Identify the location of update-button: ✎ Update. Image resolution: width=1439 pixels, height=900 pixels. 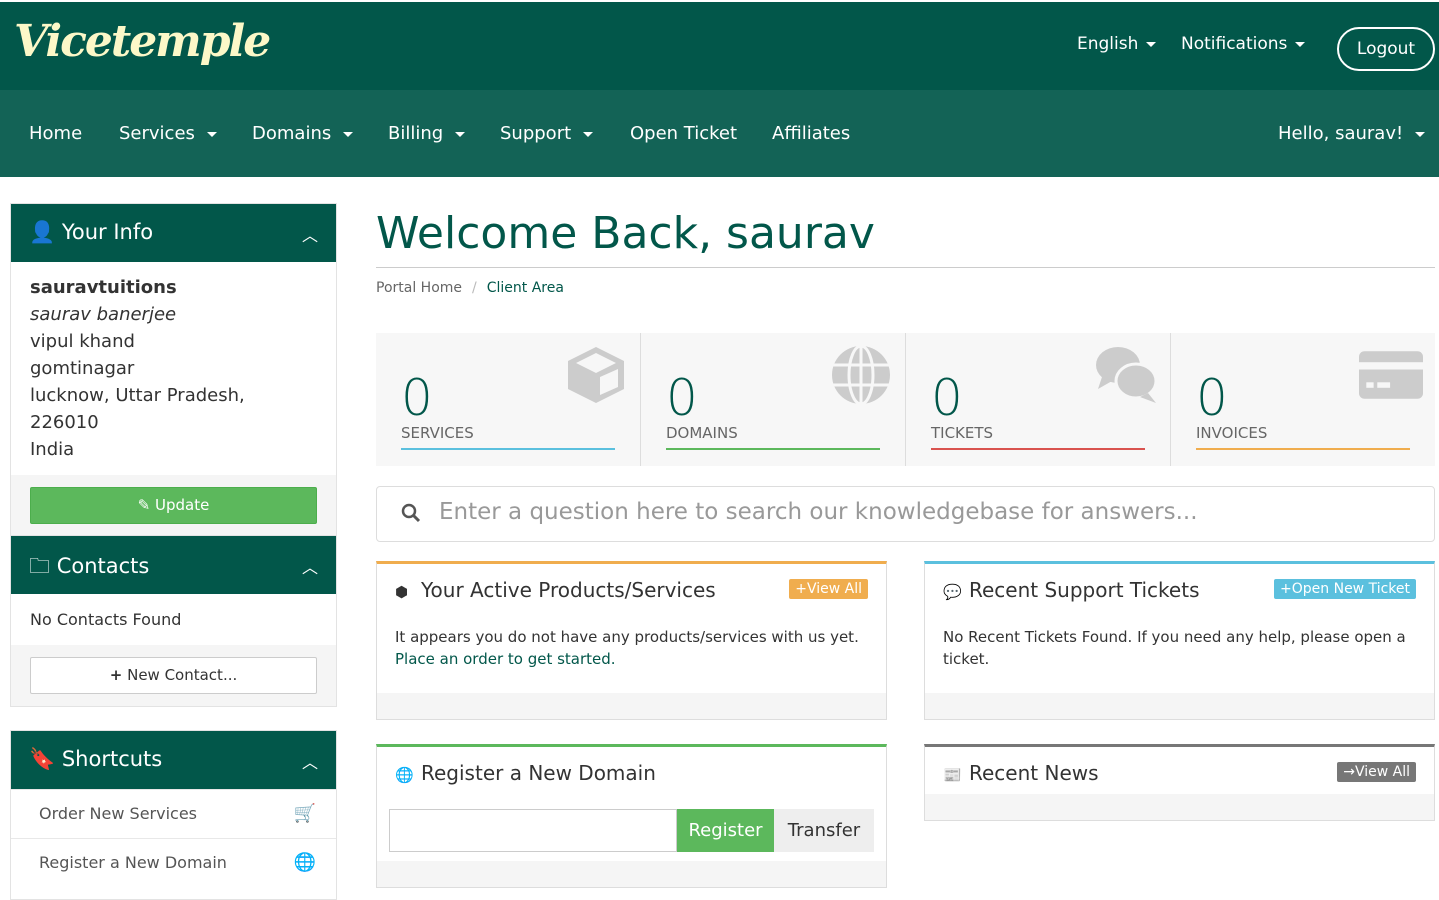
(173, 505).